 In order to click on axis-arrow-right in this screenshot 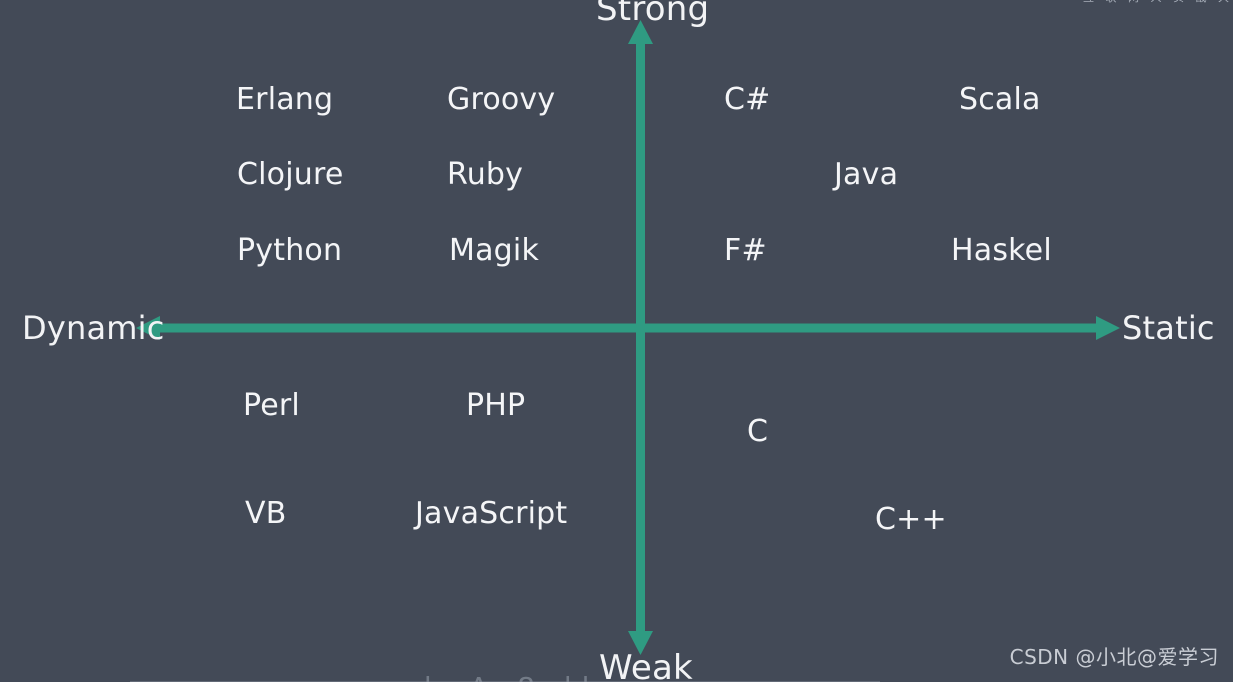, I will do `click(1108, 328)`.